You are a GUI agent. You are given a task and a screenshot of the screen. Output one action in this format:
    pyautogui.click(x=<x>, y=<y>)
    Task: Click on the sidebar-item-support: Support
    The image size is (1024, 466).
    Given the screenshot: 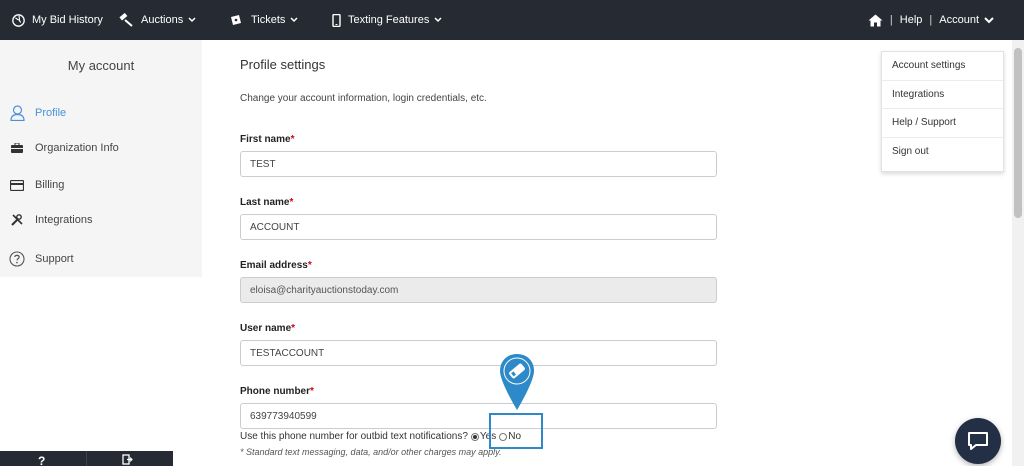 What is the action you would take?
    pyautogui.click(x=41, y=259)
    